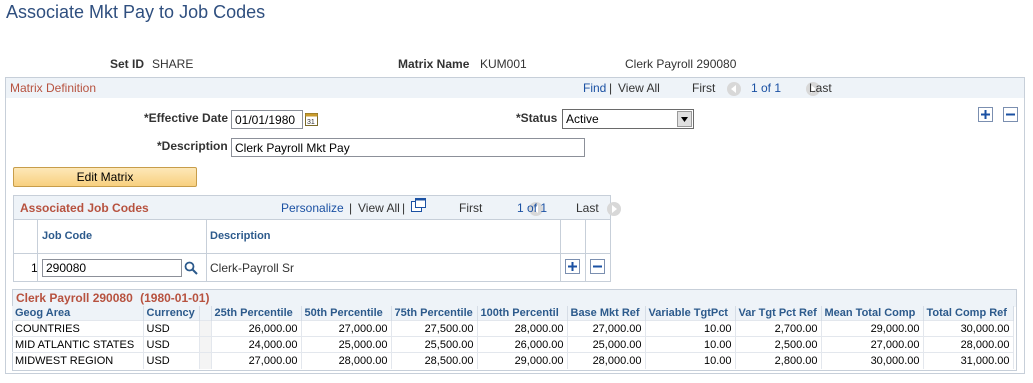  Describe the element at coordinates (968, 360) in the screenshot. I see `total-comp-ref-cell: 31,000.00` at that location.